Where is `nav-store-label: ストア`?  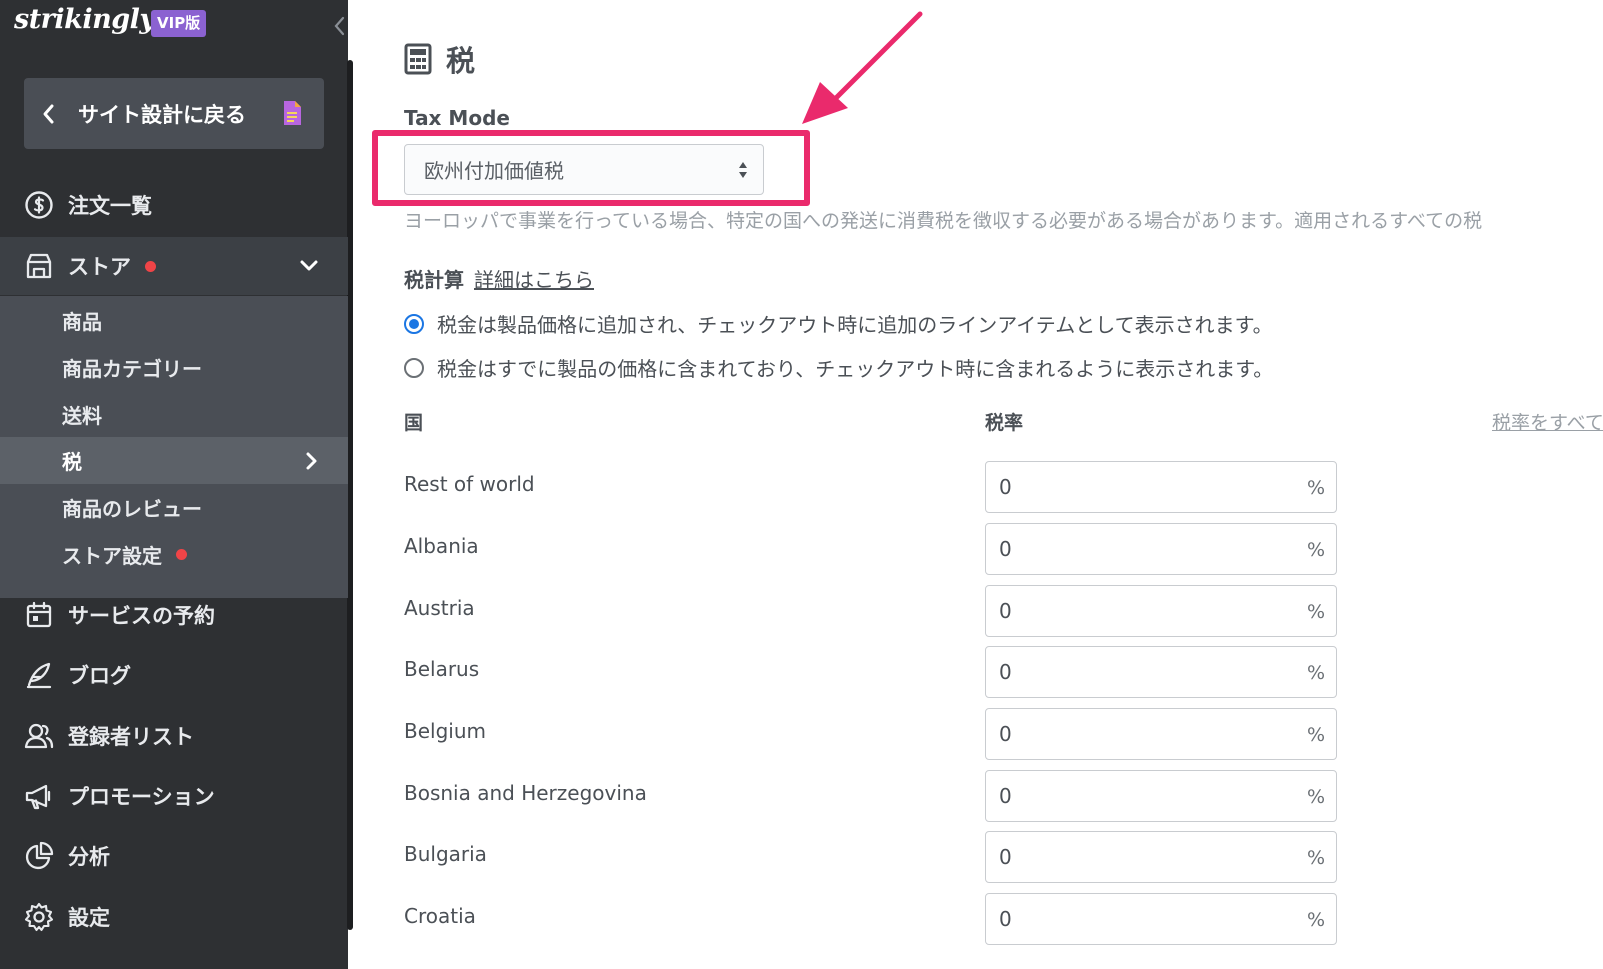
nav-store-label: ストア is located at coordinates (99, 267).